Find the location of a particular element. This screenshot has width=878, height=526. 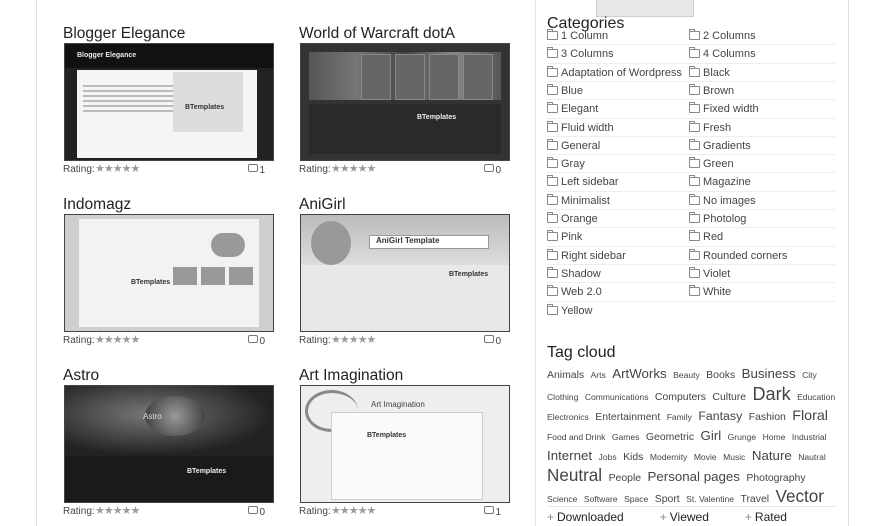

category-link: Orange is located at coordinates (572, 219).